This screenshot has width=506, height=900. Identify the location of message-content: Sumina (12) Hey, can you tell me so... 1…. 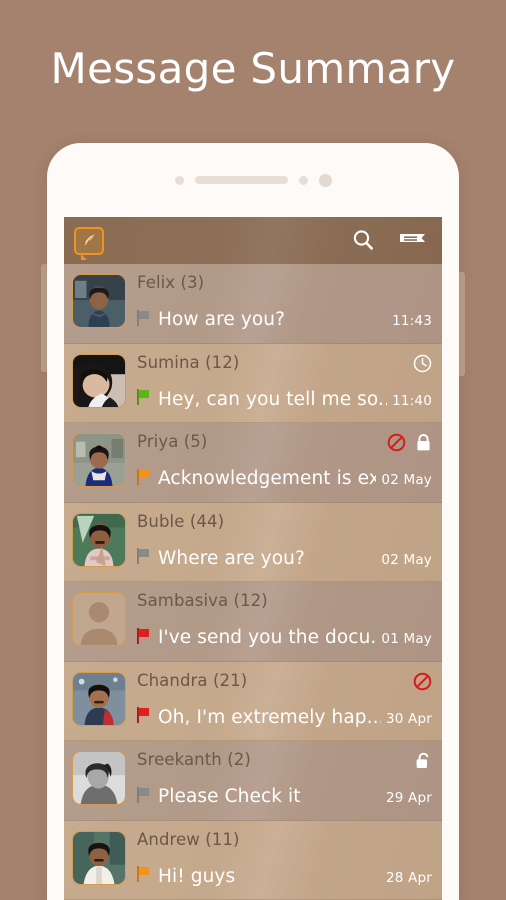
(279, 381).